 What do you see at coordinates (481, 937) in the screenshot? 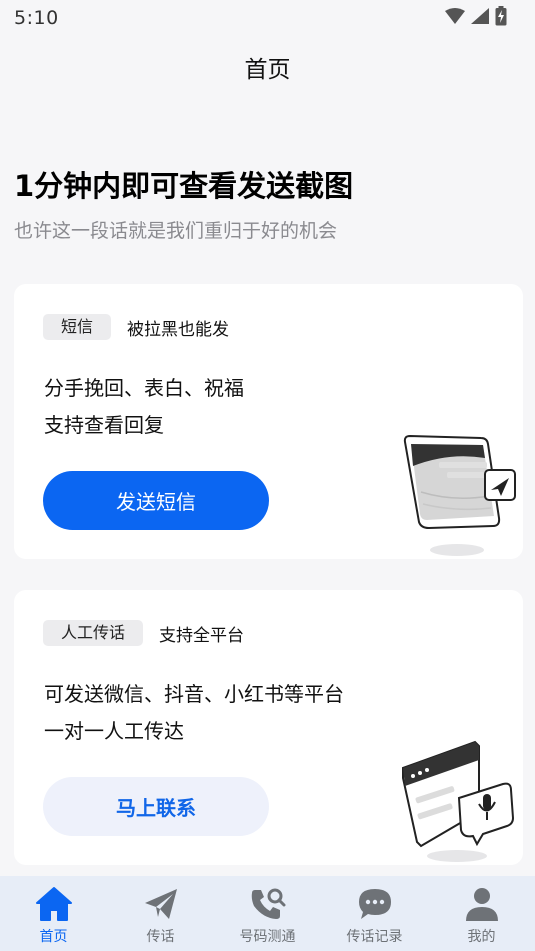
I see `tab-profile-label: 我的` at bounding box center [481, 937].